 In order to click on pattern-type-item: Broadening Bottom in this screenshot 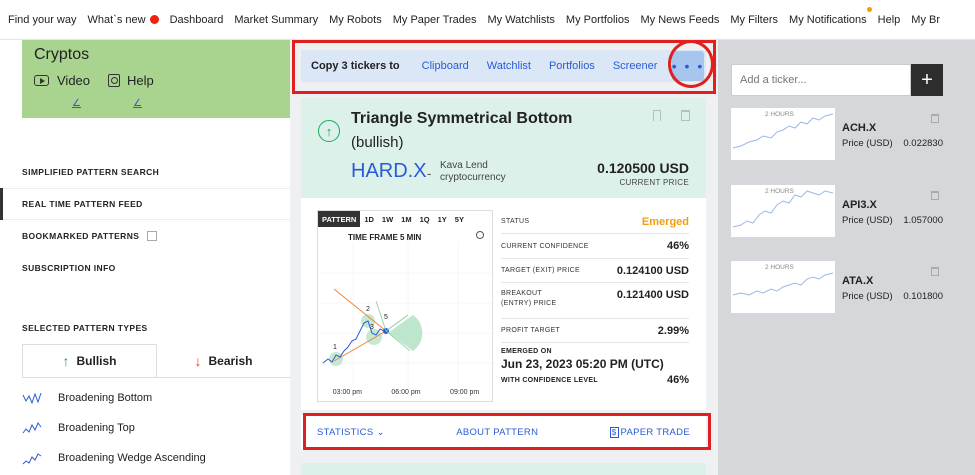, I will do `click(114, 398)`.